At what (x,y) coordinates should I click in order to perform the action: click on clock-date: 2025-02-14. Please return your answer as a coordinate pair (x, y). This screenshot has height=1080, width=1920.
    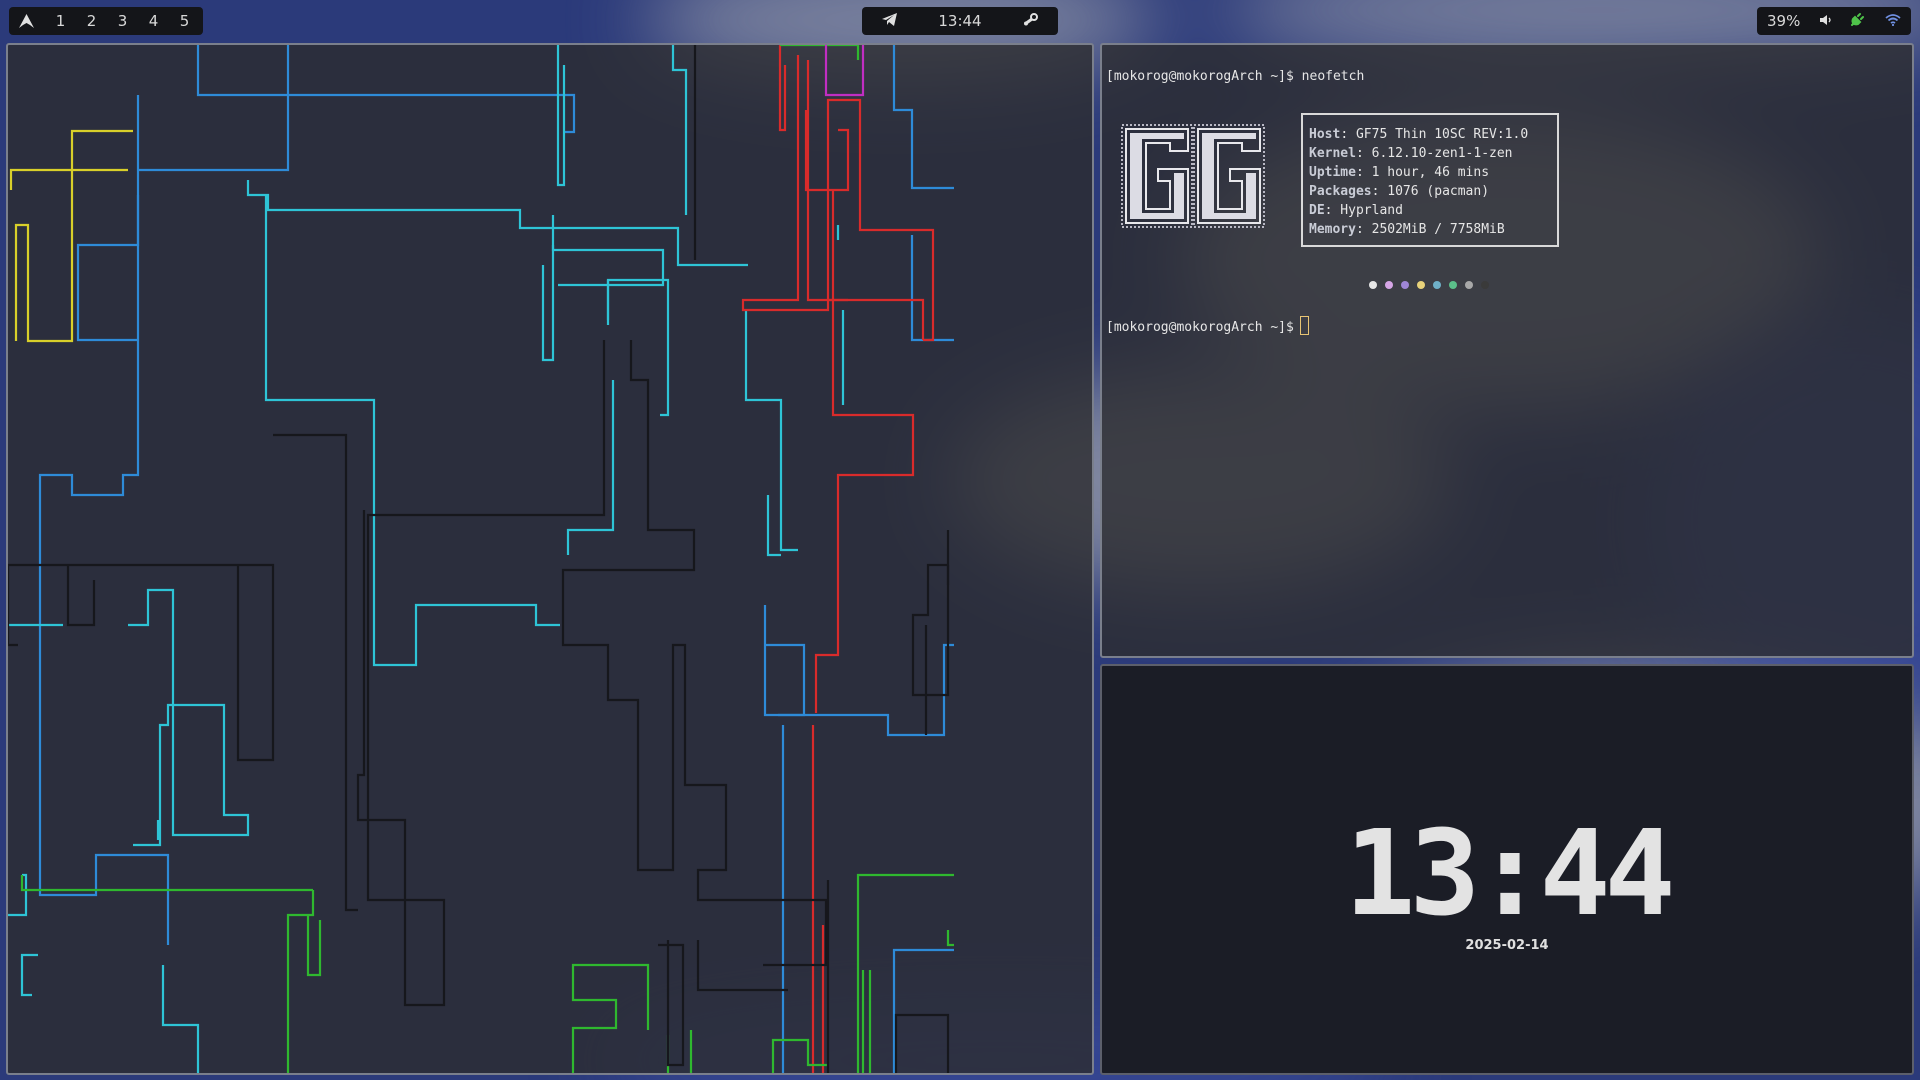
    Looking at the image, I should click on (1507, 945).